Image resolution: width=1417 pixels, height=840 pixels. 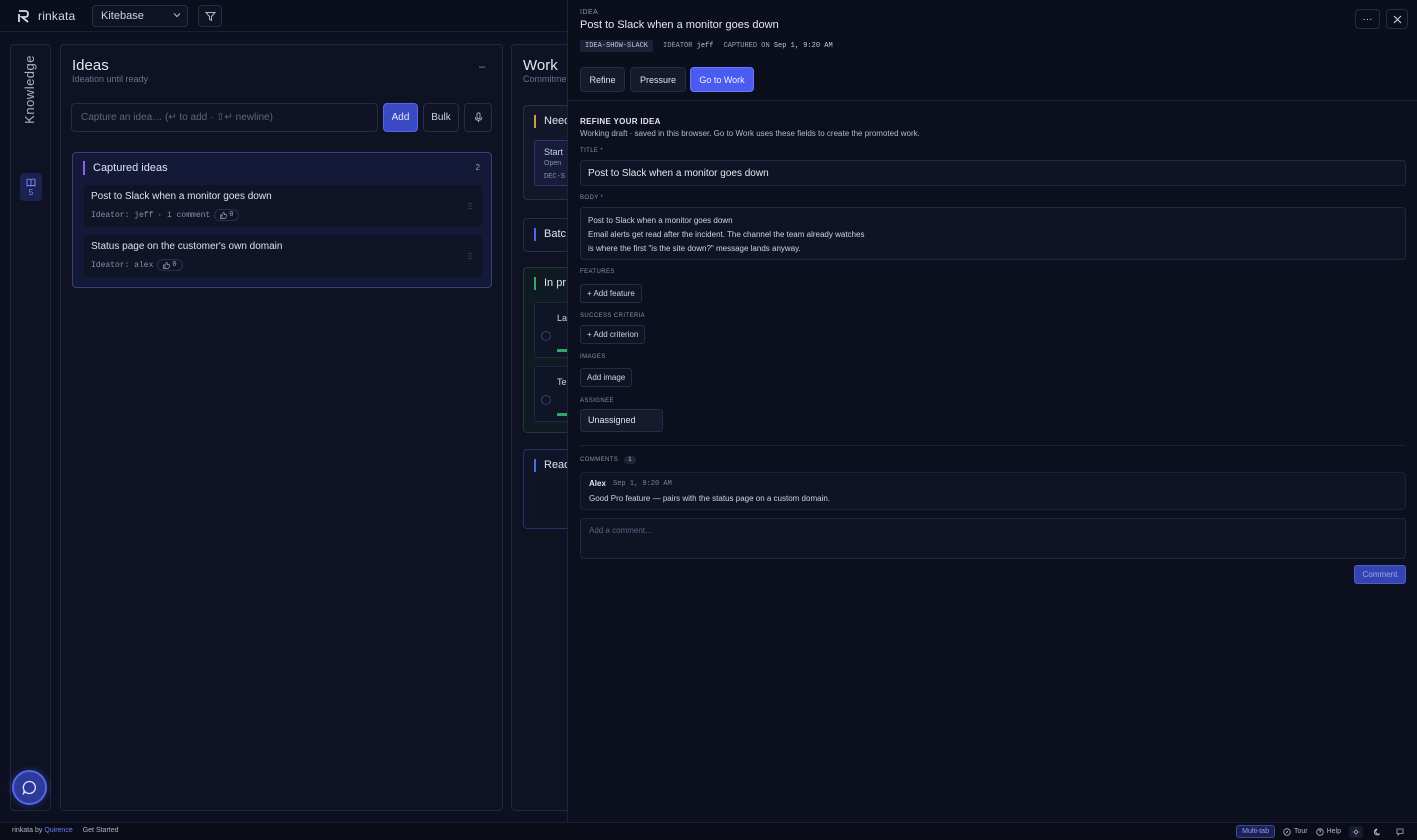 What do you see at coordinates (231, 215) in the screenshot?
I see `vote-count: 0` at bounding box center [231, 215].